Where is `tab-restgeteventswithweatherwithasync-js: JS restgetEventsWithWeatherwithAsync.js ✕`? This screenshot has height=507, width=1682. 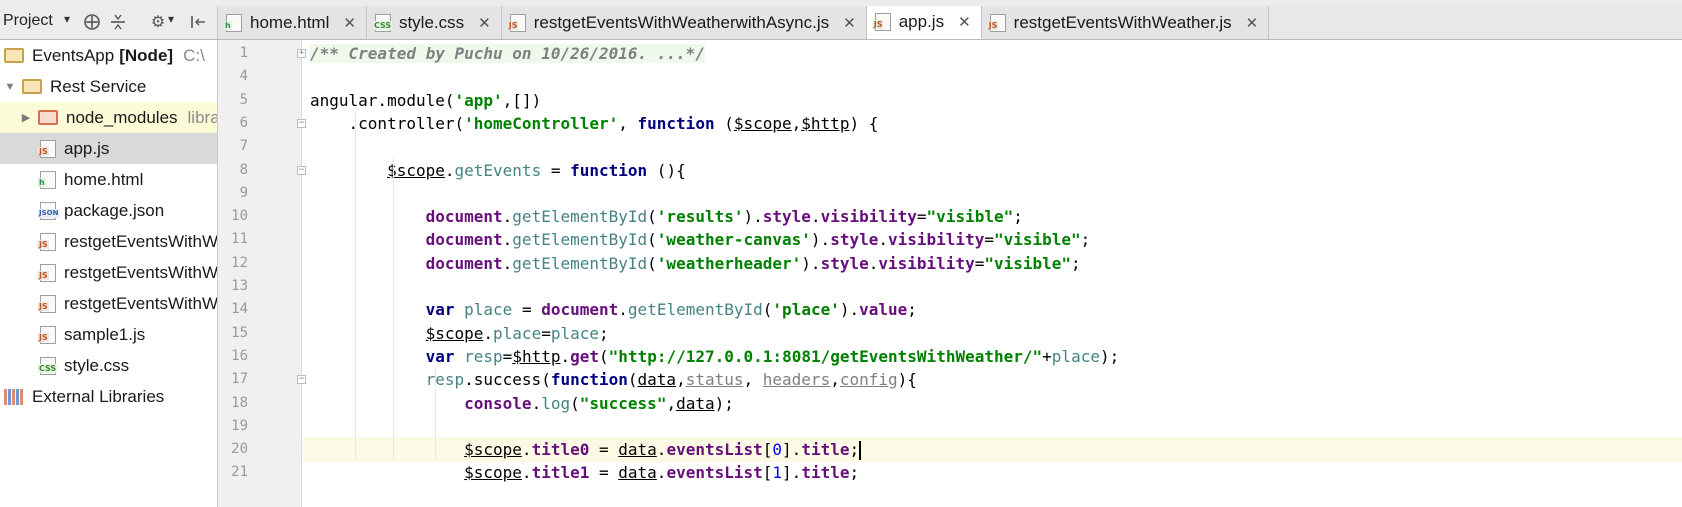 tab-restgeteventswithweatherwithasync-js: JS restgetEventsWithWeatherwithAsync.js ✕ is located at coordinates (684, 22).